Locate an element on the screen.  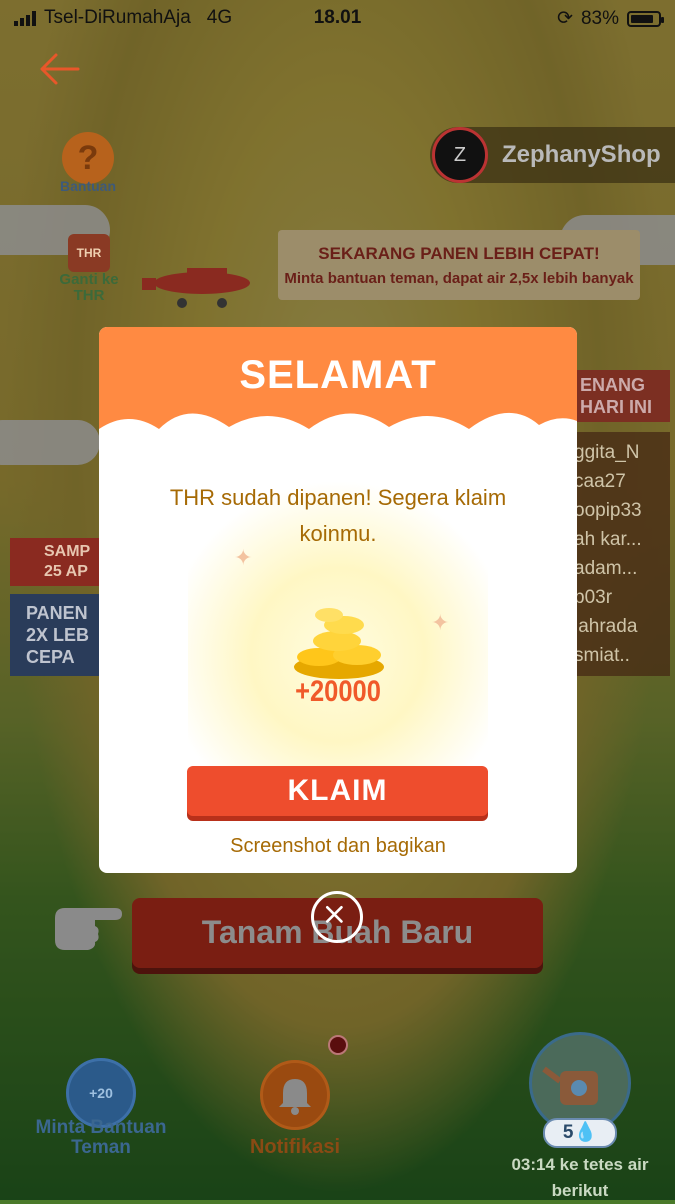
ask-friends-button: +20 Minta Bantuan Teman is located at coordinates (101, 1108).